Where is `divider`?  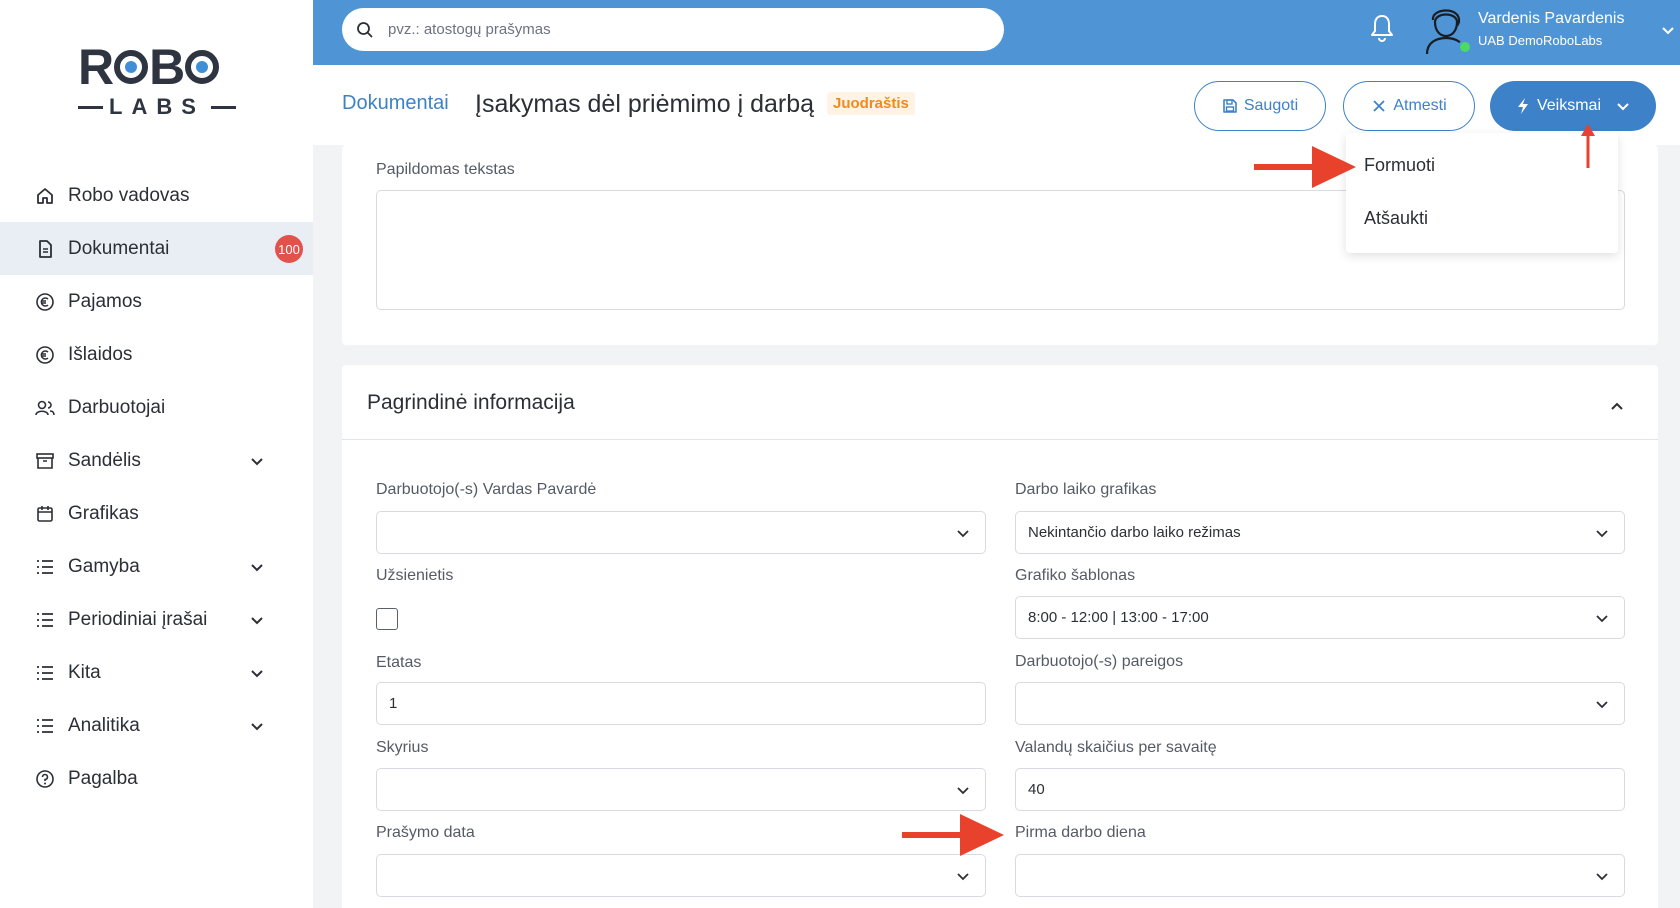 divider is located at coordinates (1000, 439).